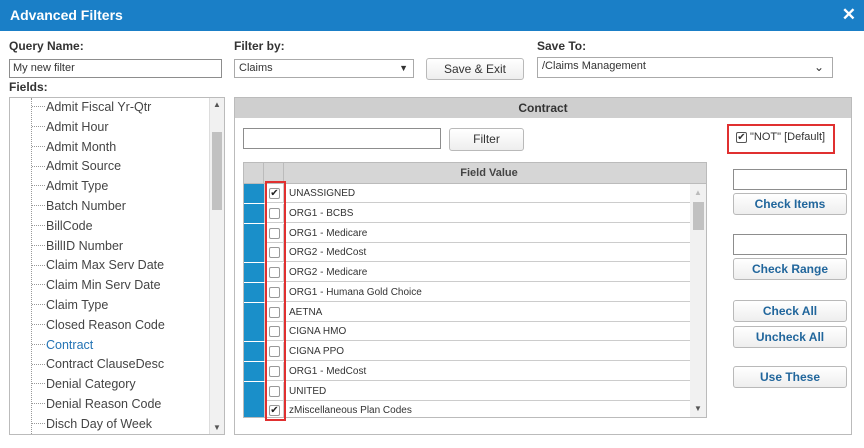  Describe the element at coordinates (105, 364) in the screenshot. I see `field-item-label: Contract ClauseDesc` at that location.